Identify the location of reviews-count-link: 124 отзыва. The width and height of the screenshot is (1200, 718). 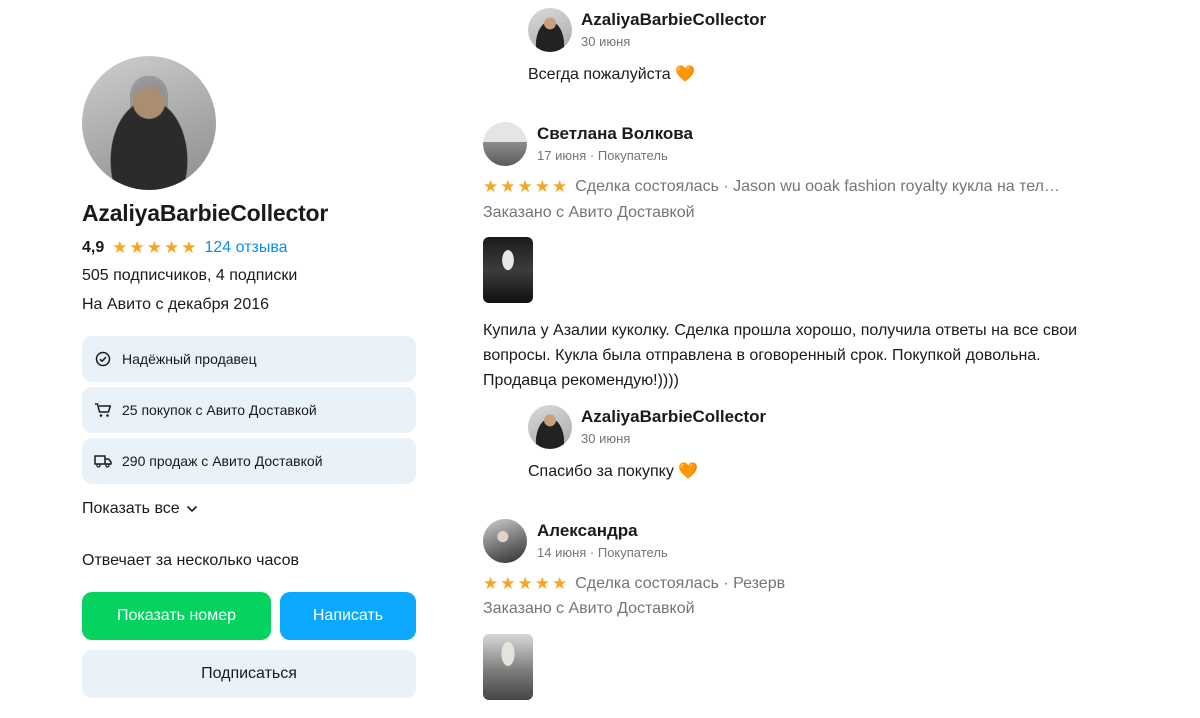
(246, 248).